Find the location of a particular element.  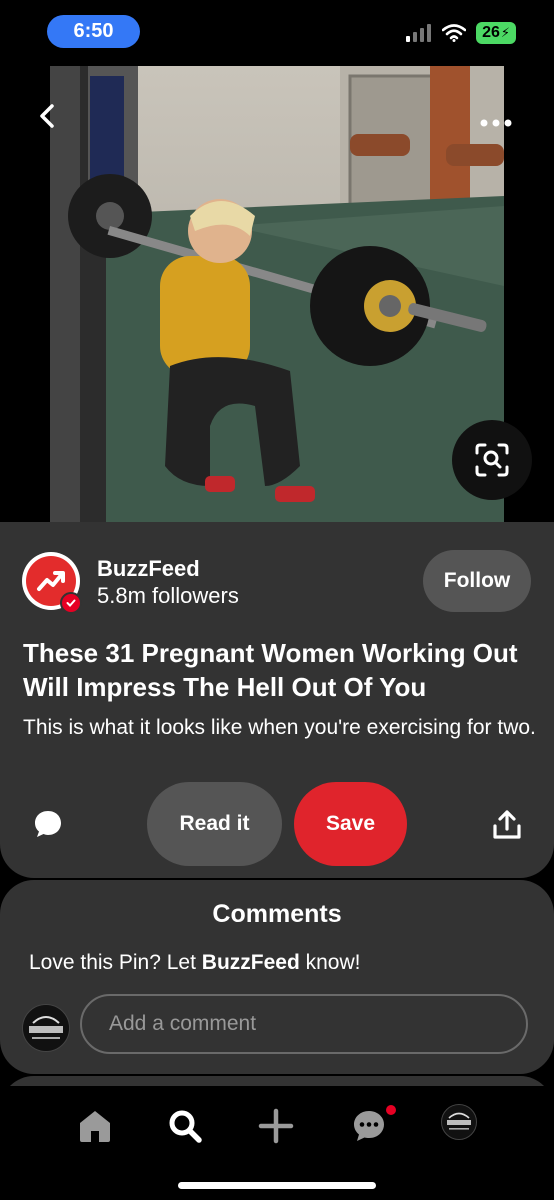

charging-bolt-icon: ⚡ is located at coordinates (505, 32).